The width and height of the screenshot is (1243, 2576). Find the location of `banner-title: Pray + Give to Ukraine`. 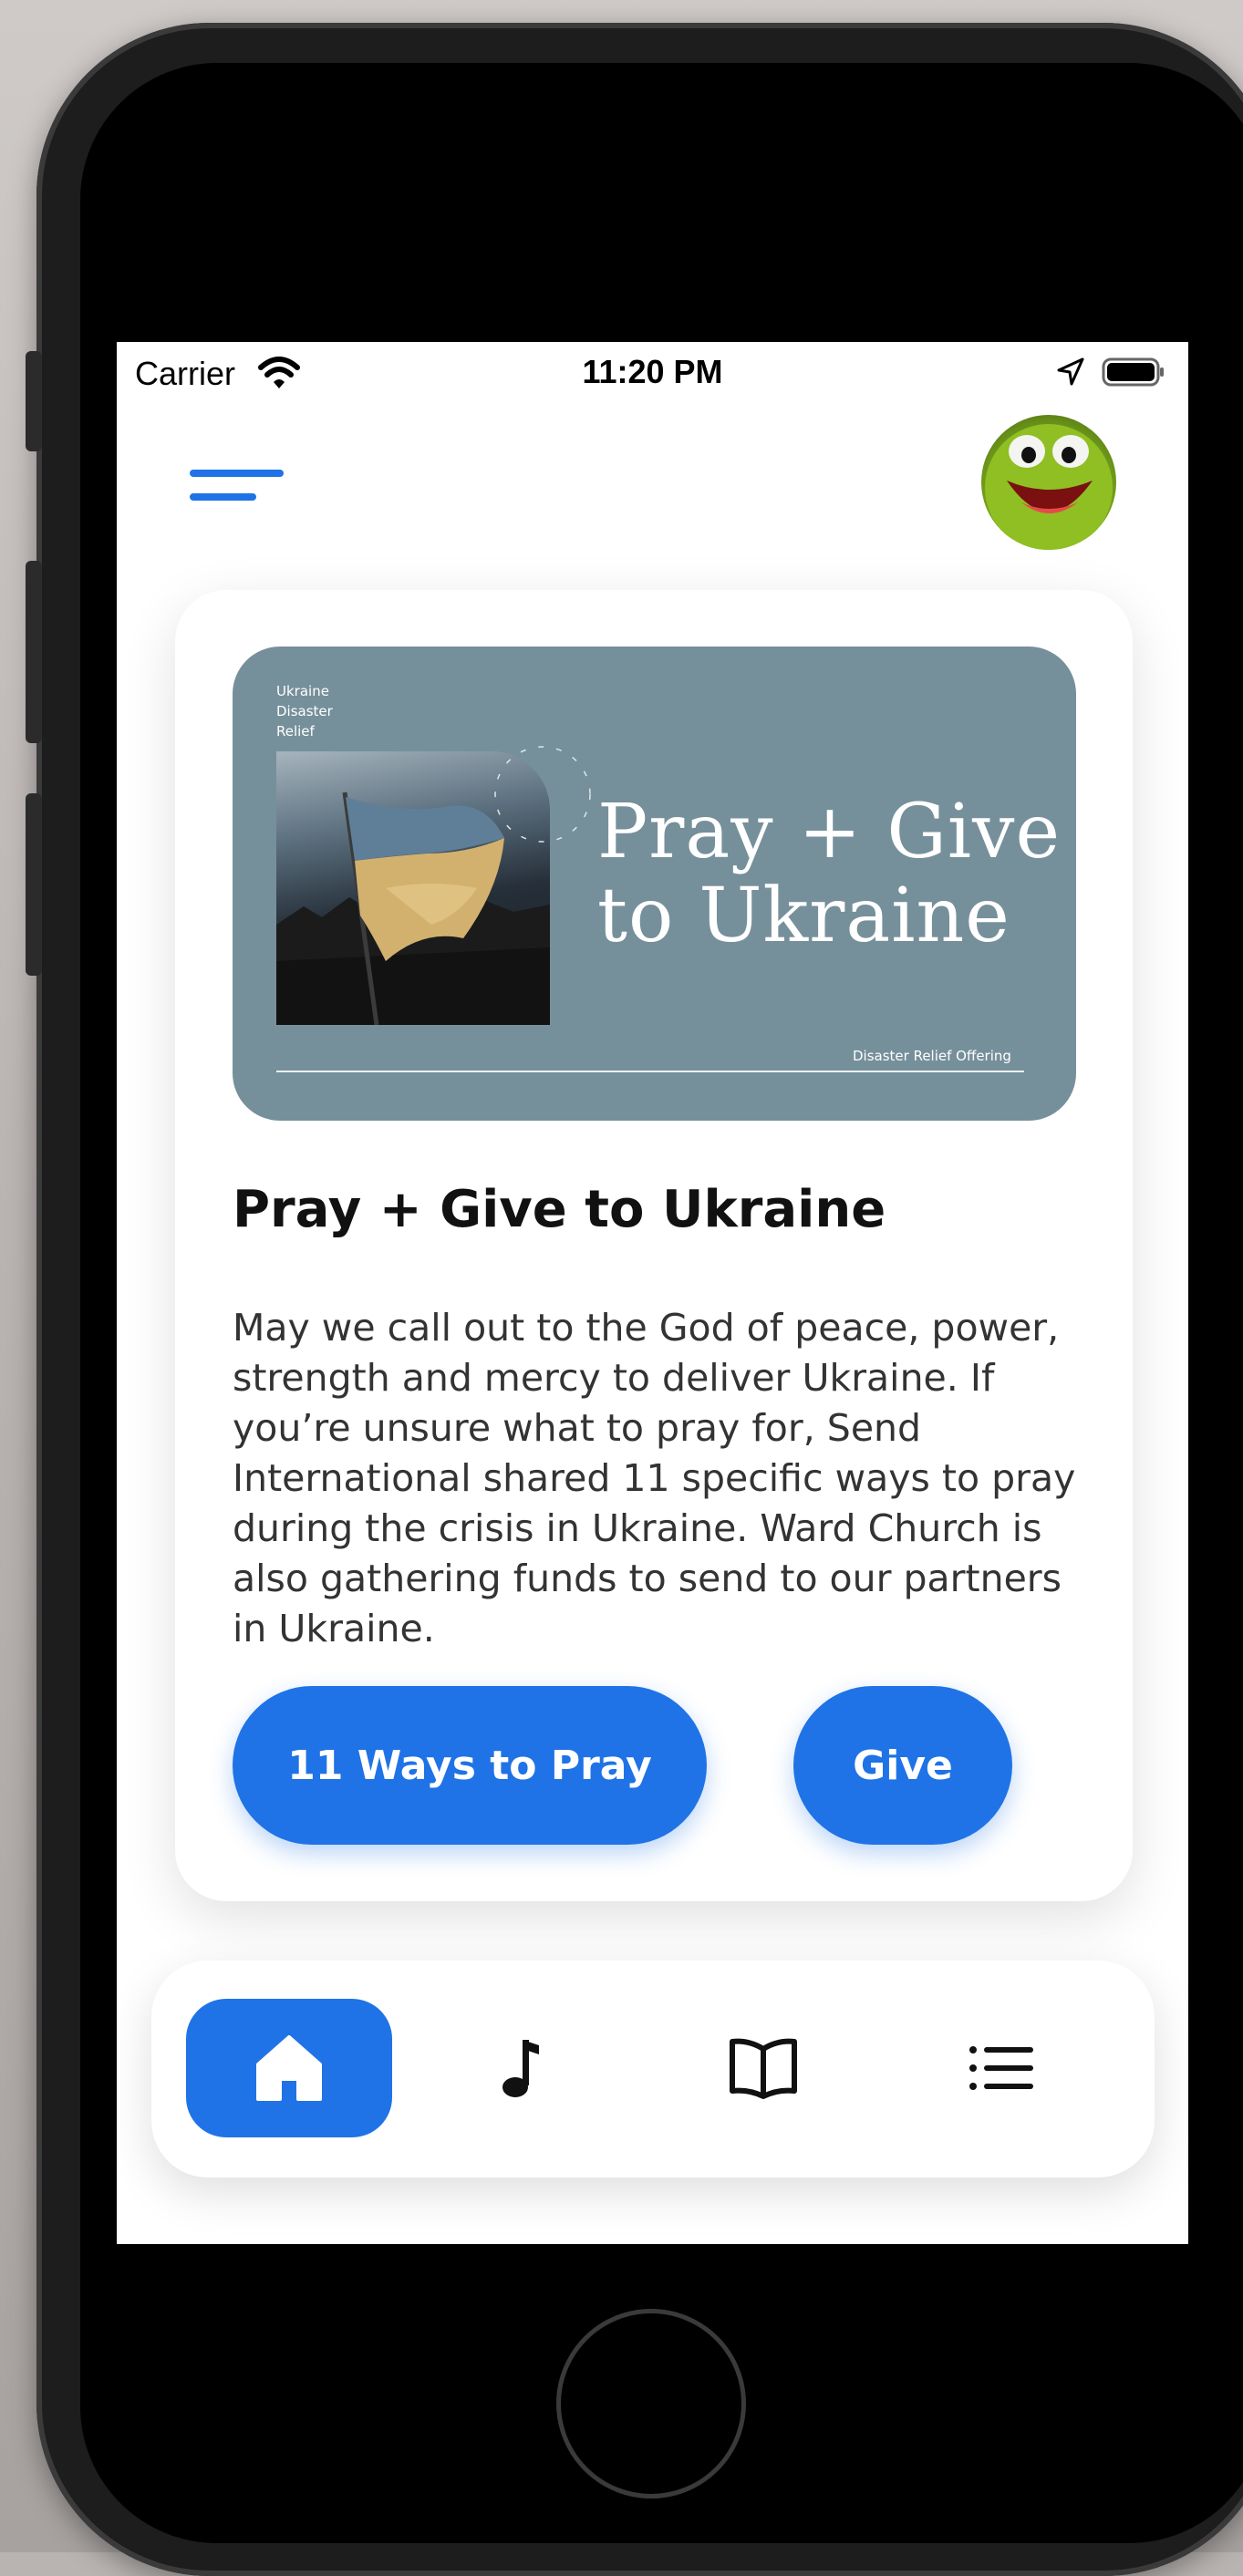

banner-title: Pray + Give to Ukraine is located at coordinates (829, 874).